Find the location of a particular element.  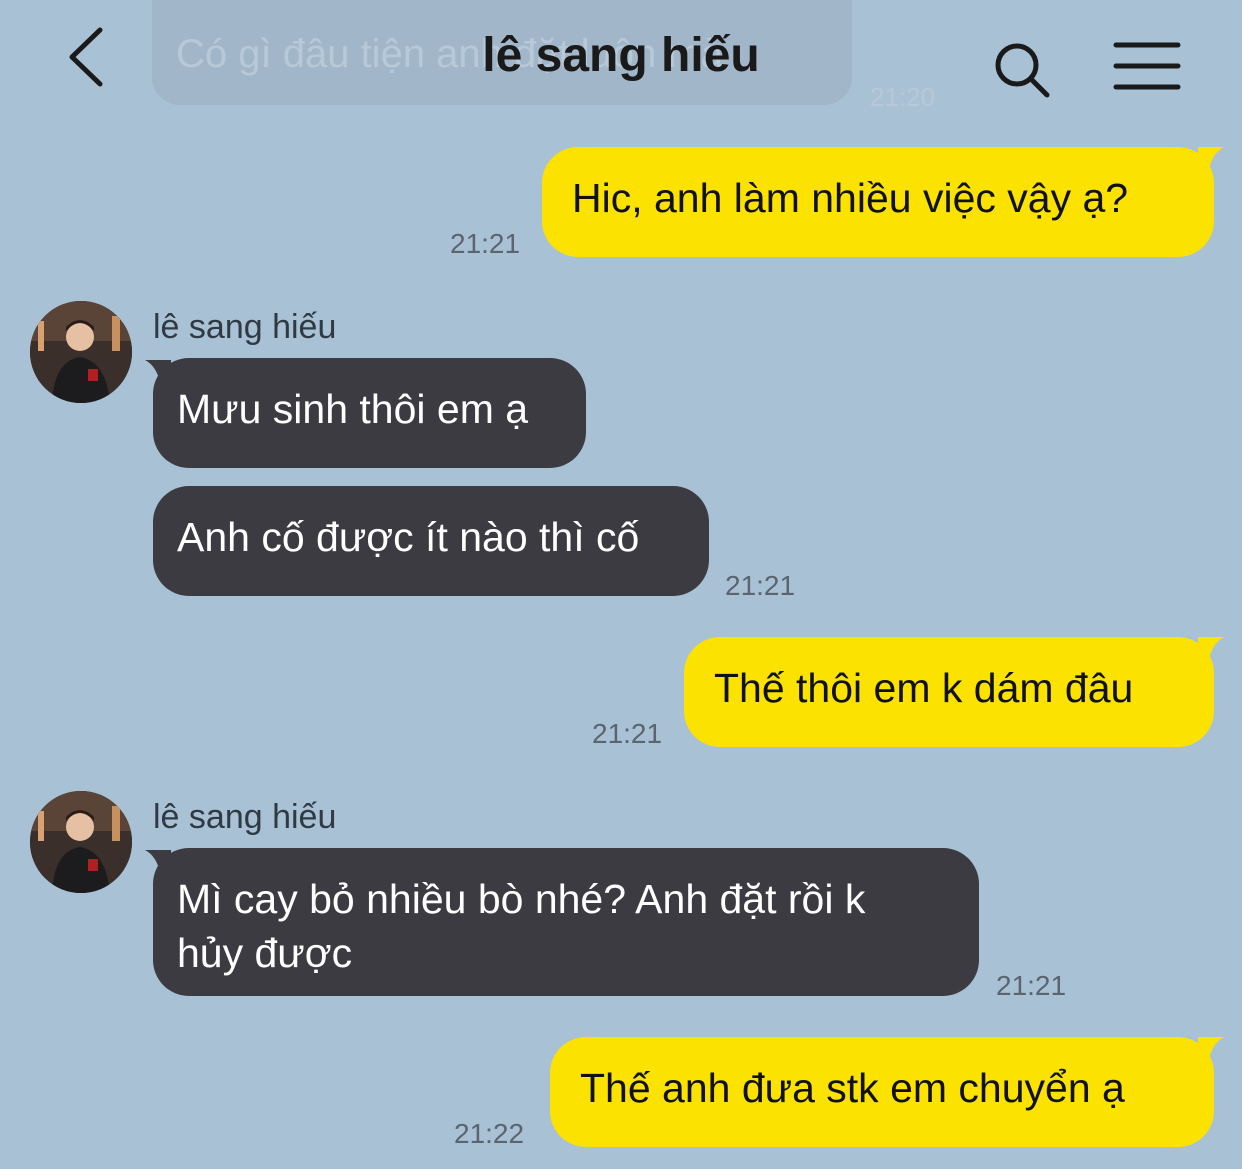

message-bubble-received: Anh cố được ít nào thì cố is located at coordinates (431, 541).